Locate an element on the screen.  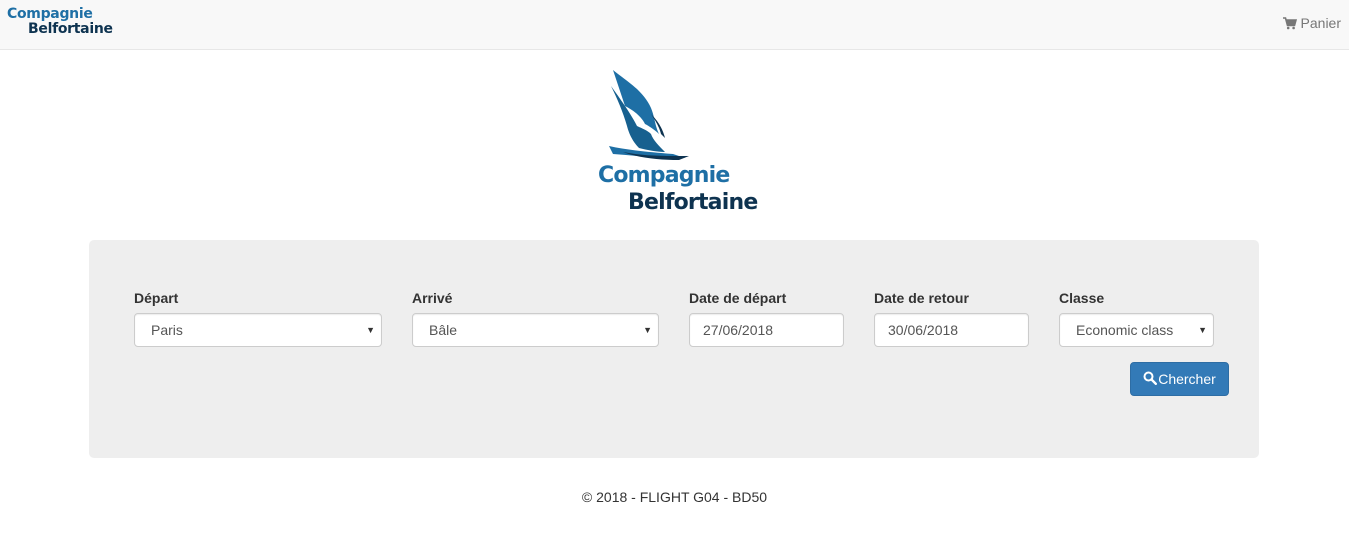
logo-line-2: Belfortaine is located at coordinates (693, 202).